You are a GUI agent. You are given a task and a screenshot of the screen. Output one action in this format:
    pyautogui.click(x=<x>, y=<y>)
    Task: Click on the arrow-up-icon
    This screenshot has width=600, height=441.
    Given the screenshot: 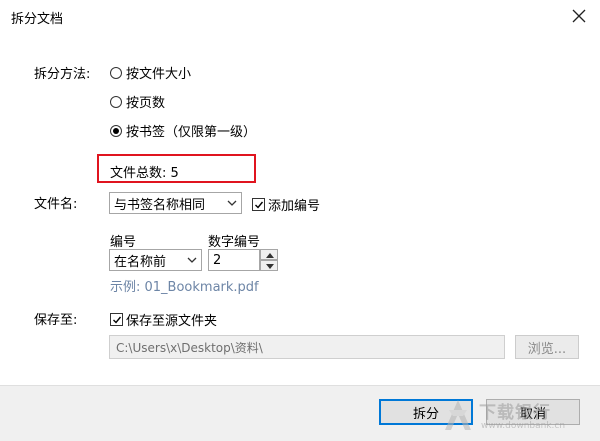 What is the action you would take?
    pyautogui.click(x=270, y=255)
    